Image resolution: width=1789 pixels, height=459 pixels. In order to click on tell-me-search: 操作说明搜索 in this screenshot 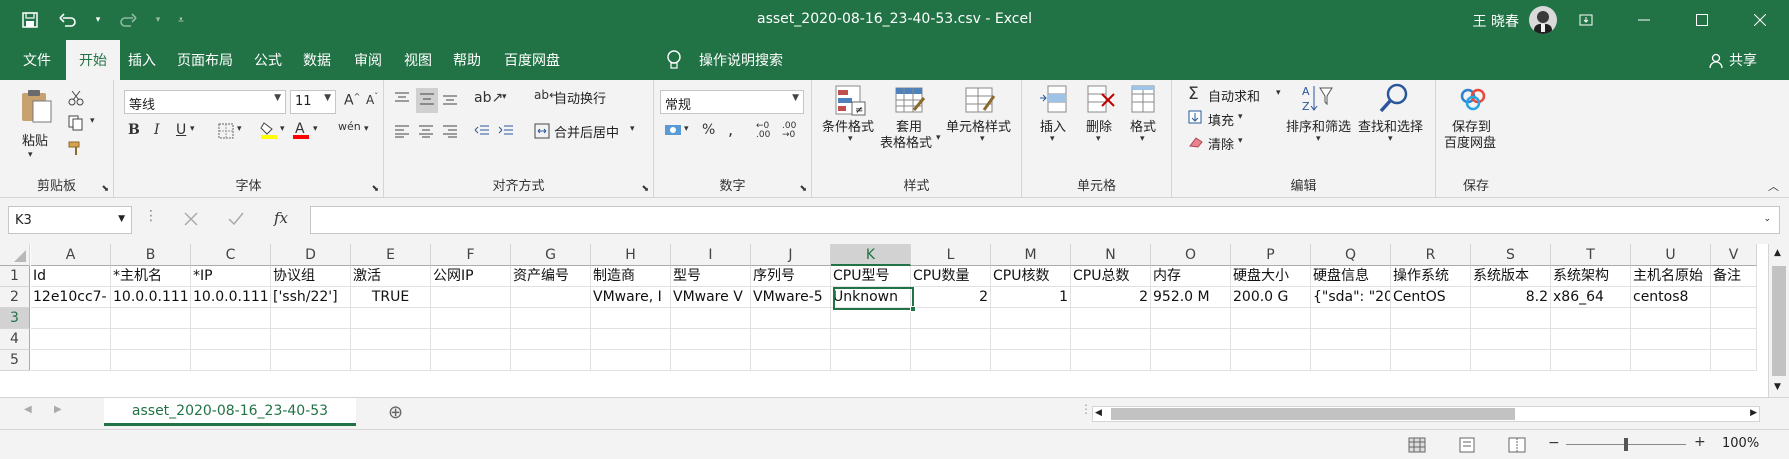, I will do `click(741, 60)`.